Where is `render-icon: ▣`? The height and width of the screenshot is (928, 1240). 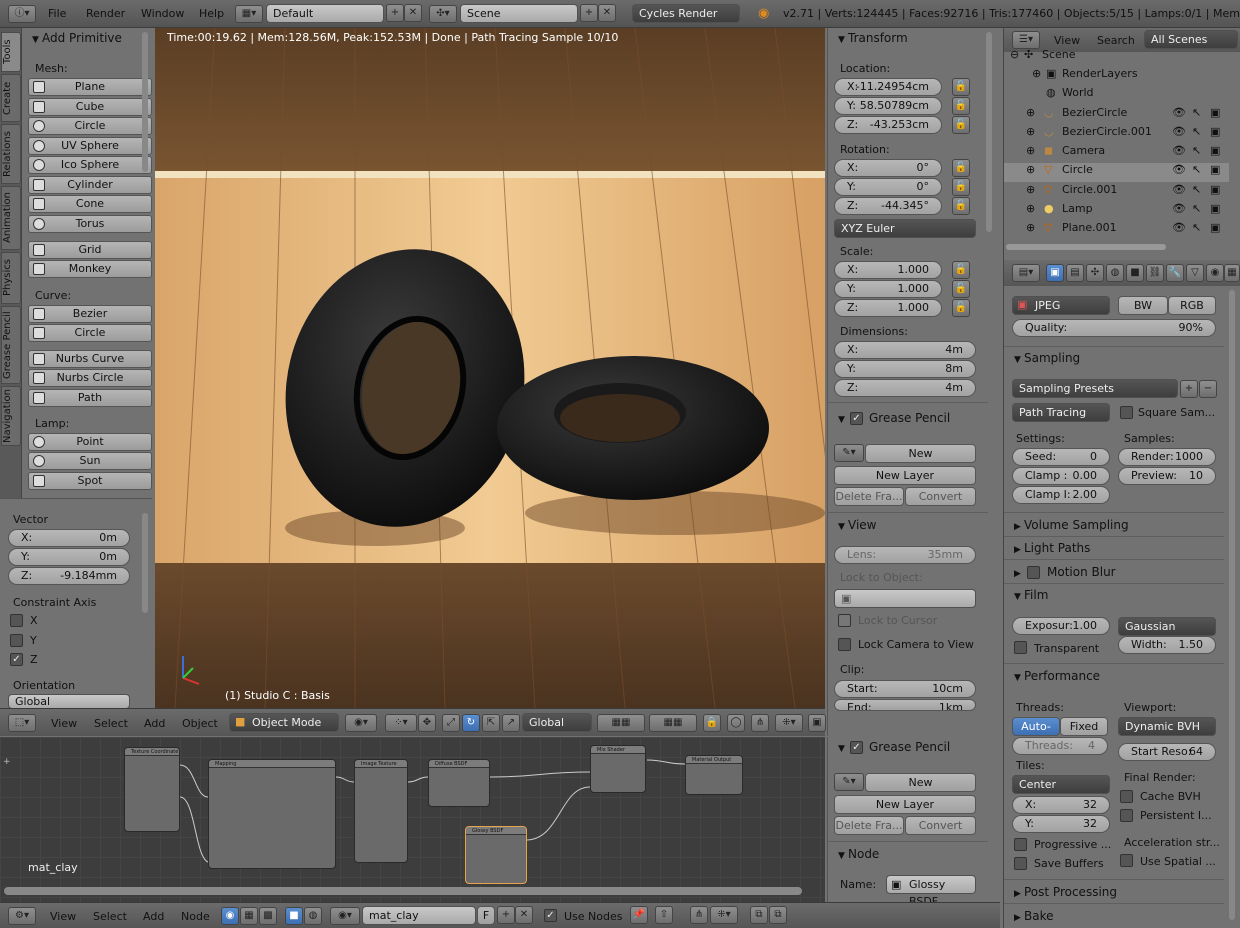 render-icon: ▣ is located at coordinates (817, 723).